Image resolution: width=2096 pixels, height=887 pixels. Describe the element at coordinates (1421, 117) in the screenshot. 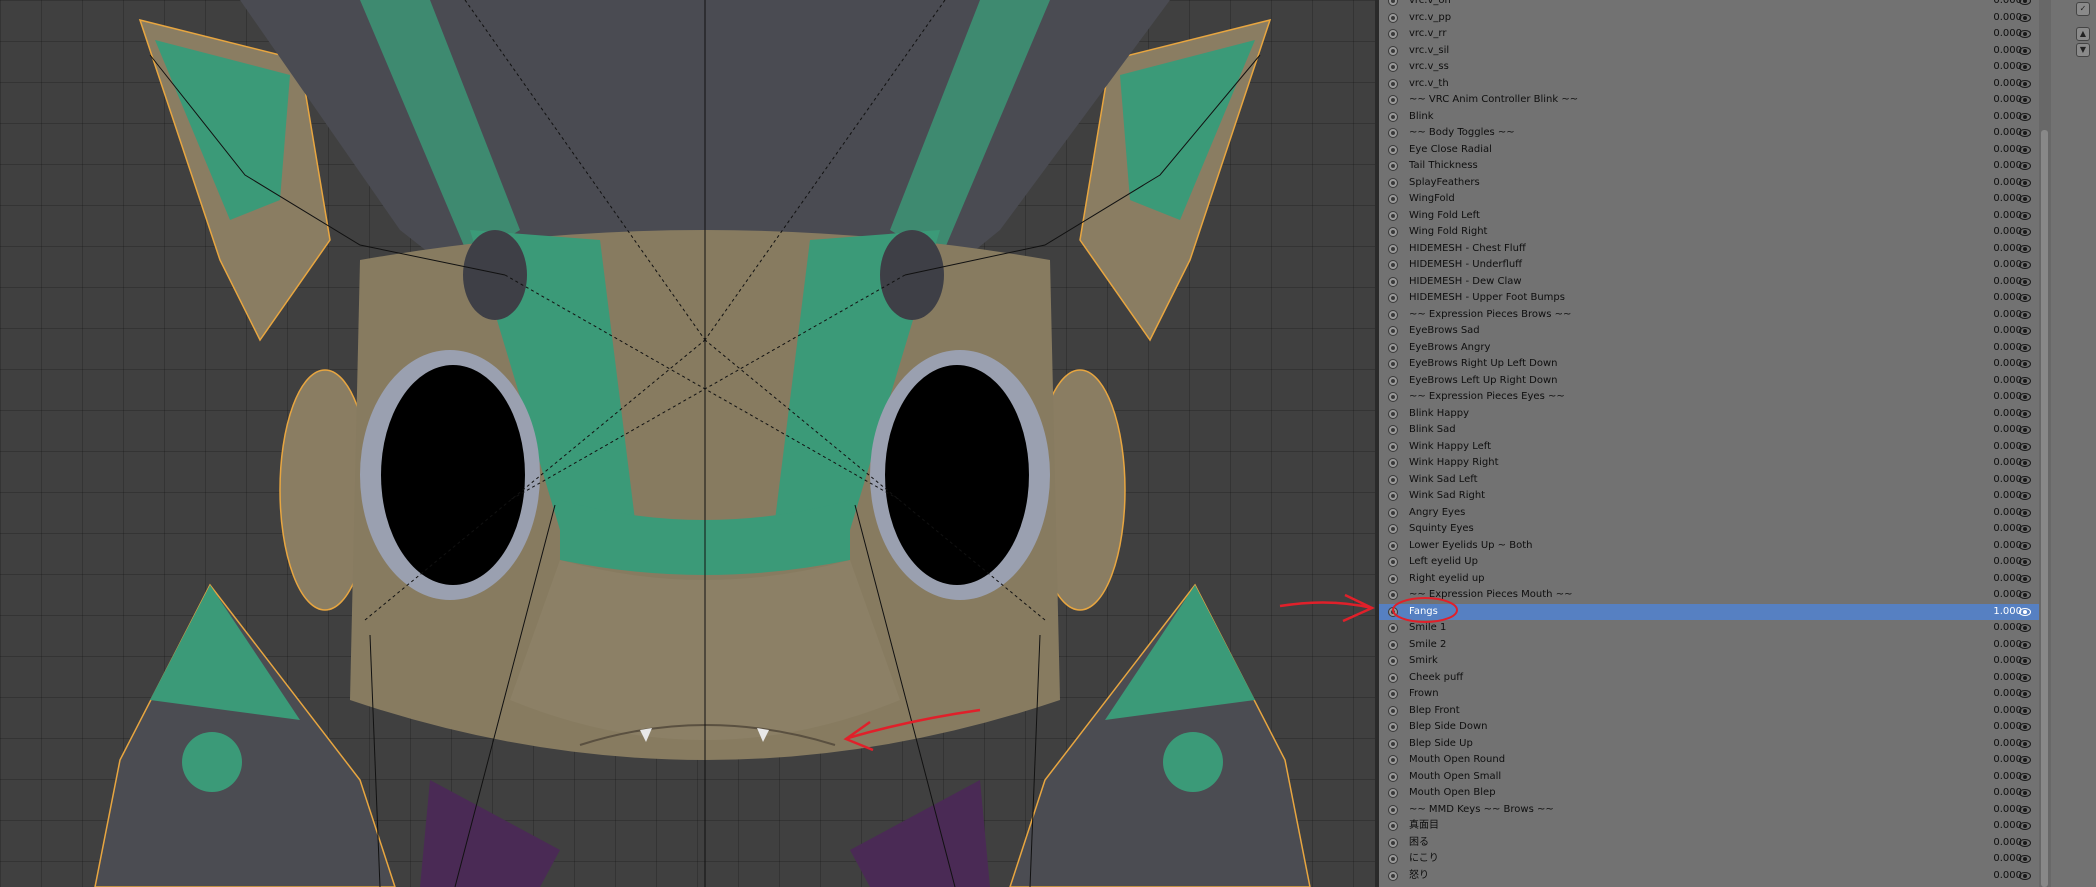

I see `shape-key-name: Blink` at that location.